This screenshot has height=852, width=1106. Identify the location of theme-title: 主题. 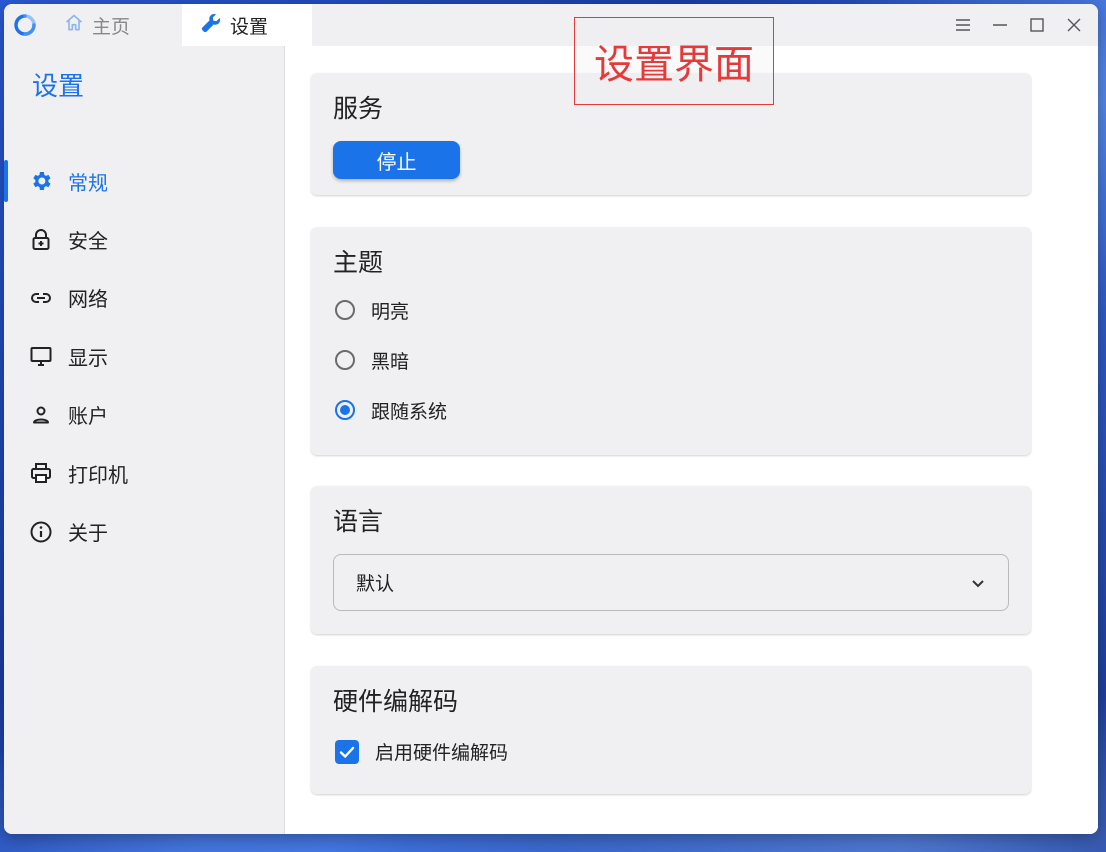
(358, 262).